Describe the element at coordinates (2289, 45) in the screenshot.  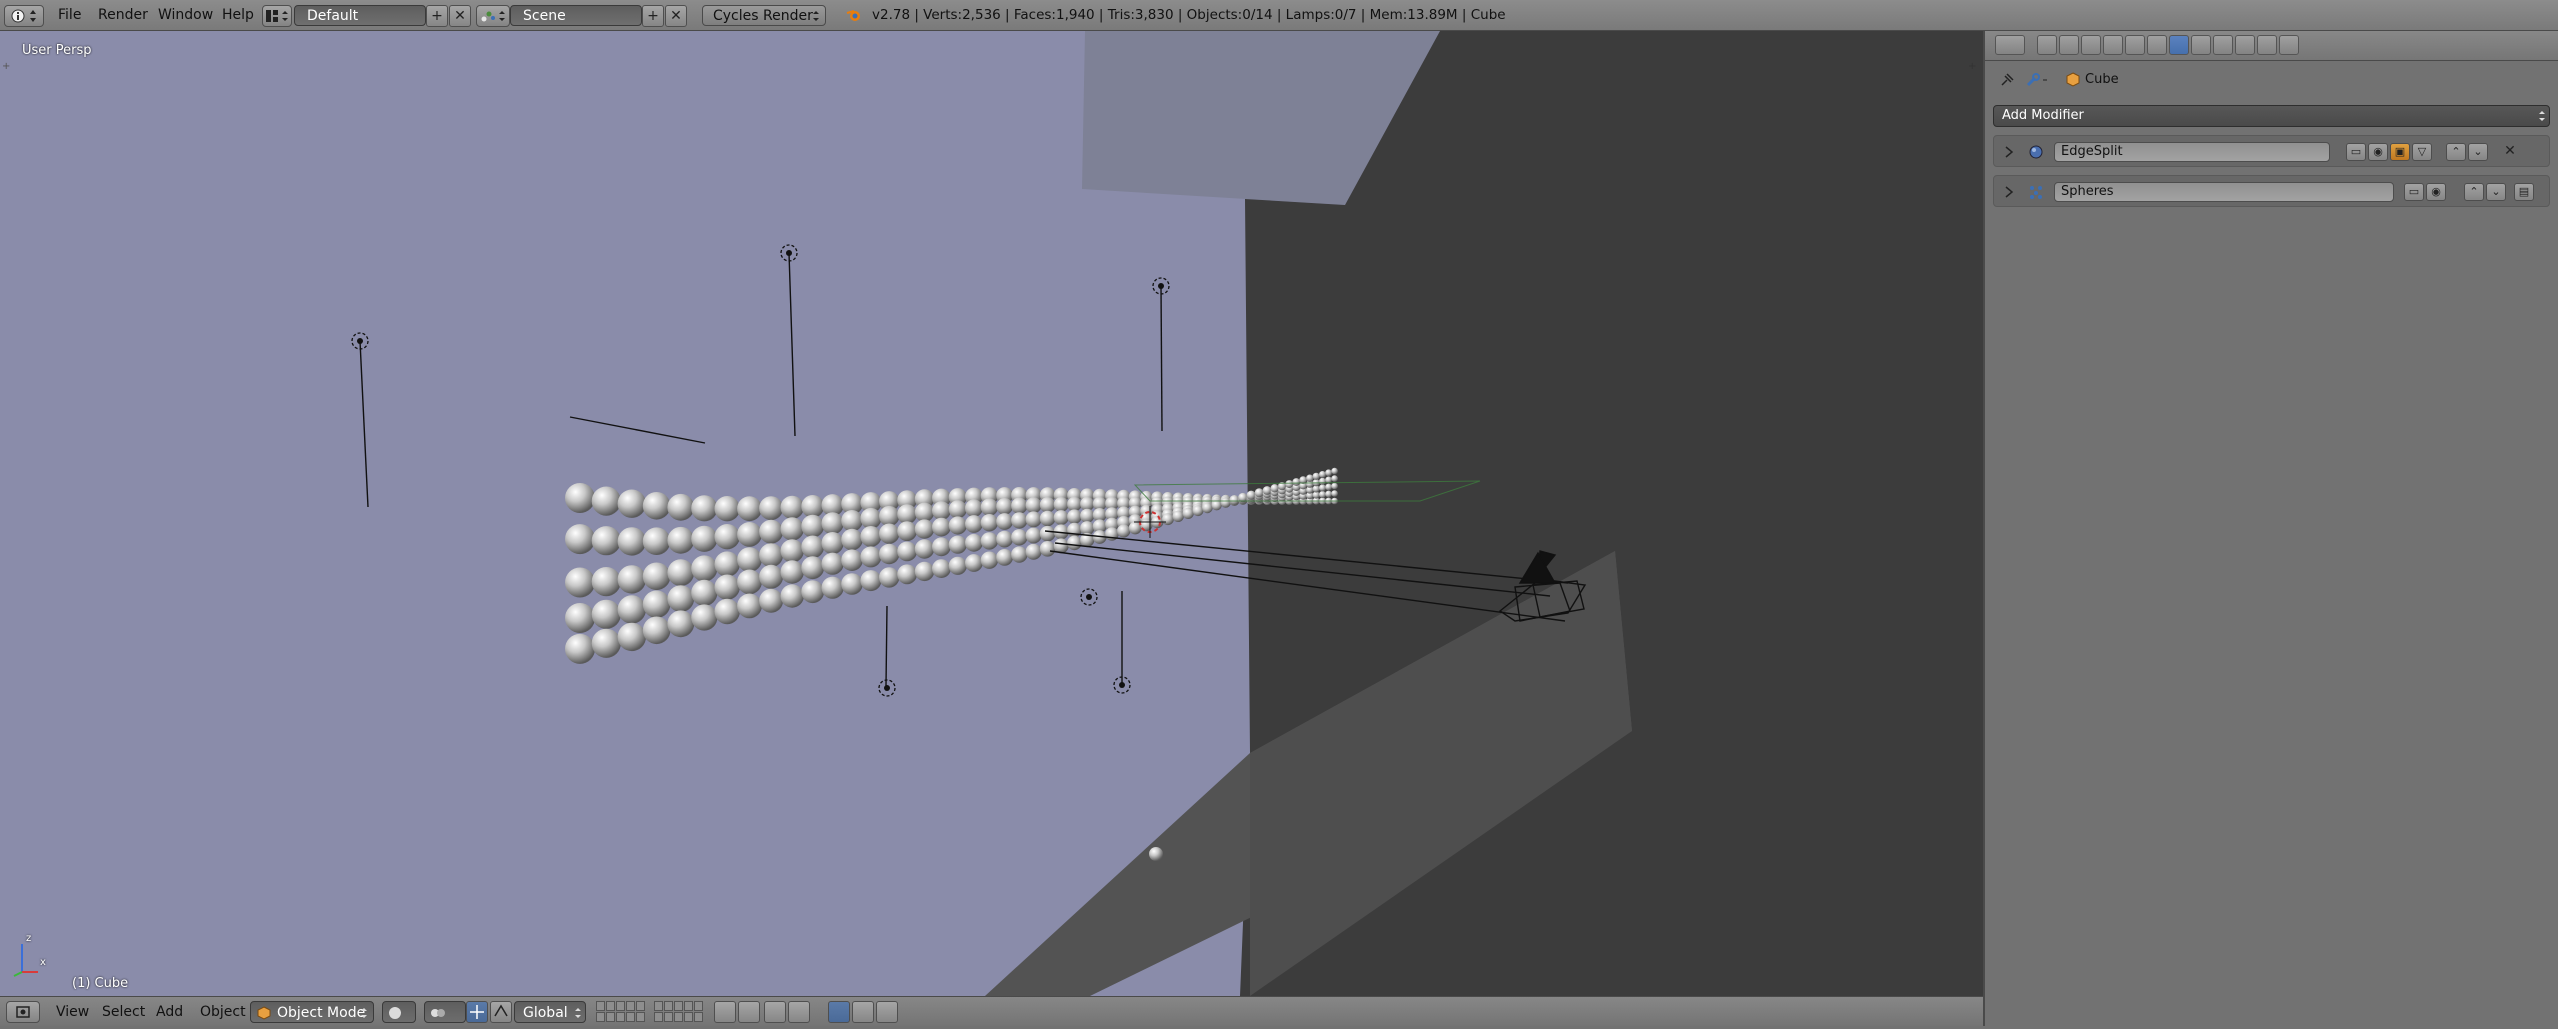
I see `physics-tab-icon` at that location.